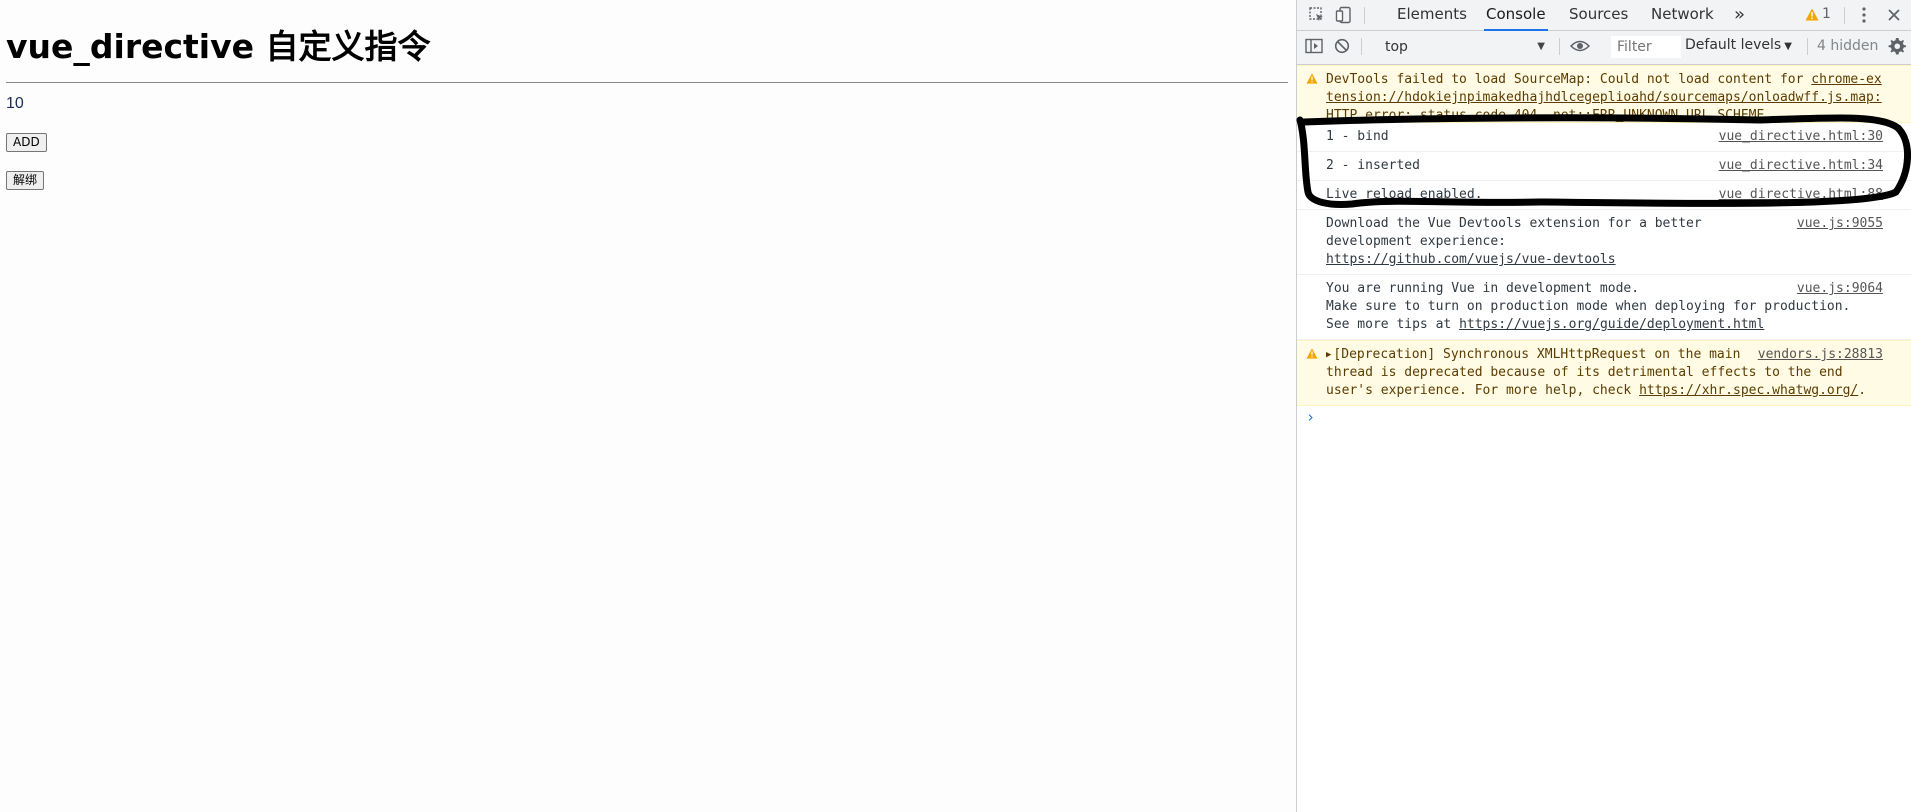 The image size is (1911, 812). Describe the element at coordinates (1840, 224) in the screenshot. I see `source-link: vue.js:9055` at that location.